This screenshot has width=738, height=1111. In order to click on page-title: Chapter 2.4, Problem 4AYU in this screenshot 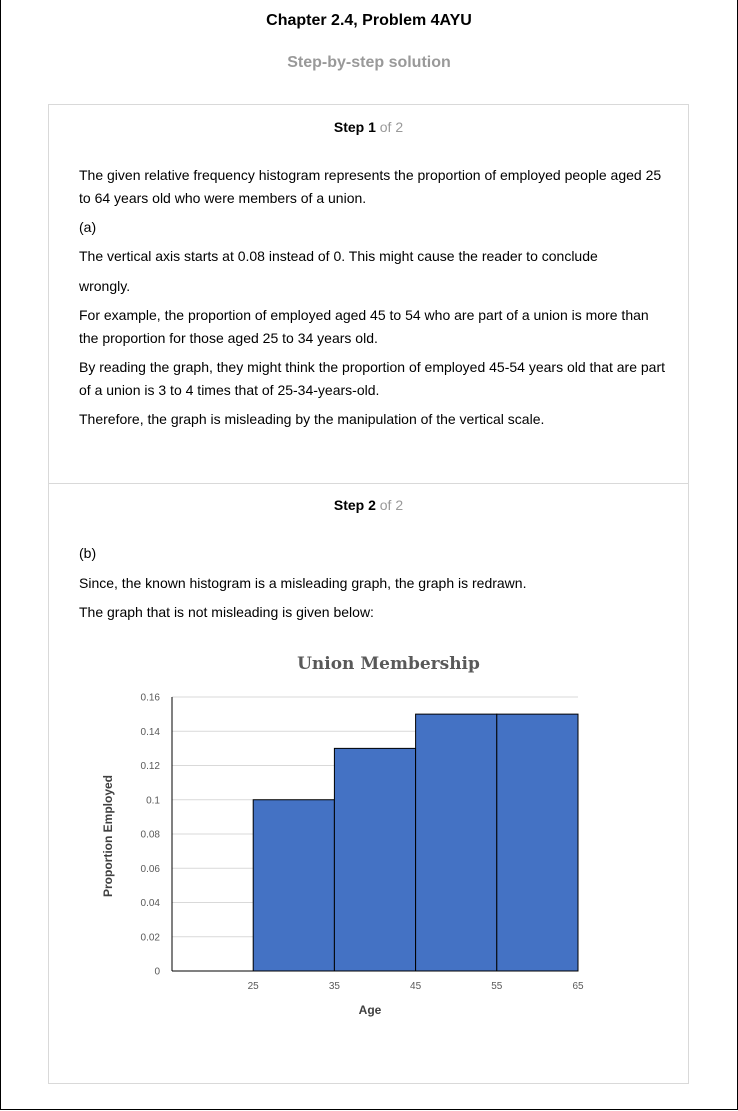, I will do `click(369, 20)`.